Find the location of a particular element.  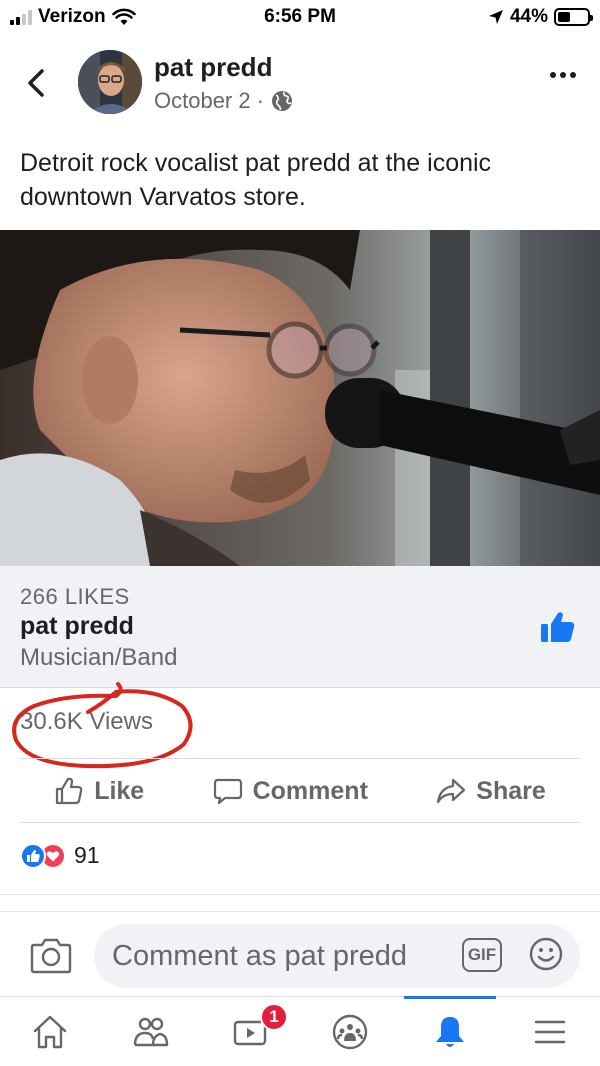

post-header: pat predd October 2 · is located at coordinates (300, 84).